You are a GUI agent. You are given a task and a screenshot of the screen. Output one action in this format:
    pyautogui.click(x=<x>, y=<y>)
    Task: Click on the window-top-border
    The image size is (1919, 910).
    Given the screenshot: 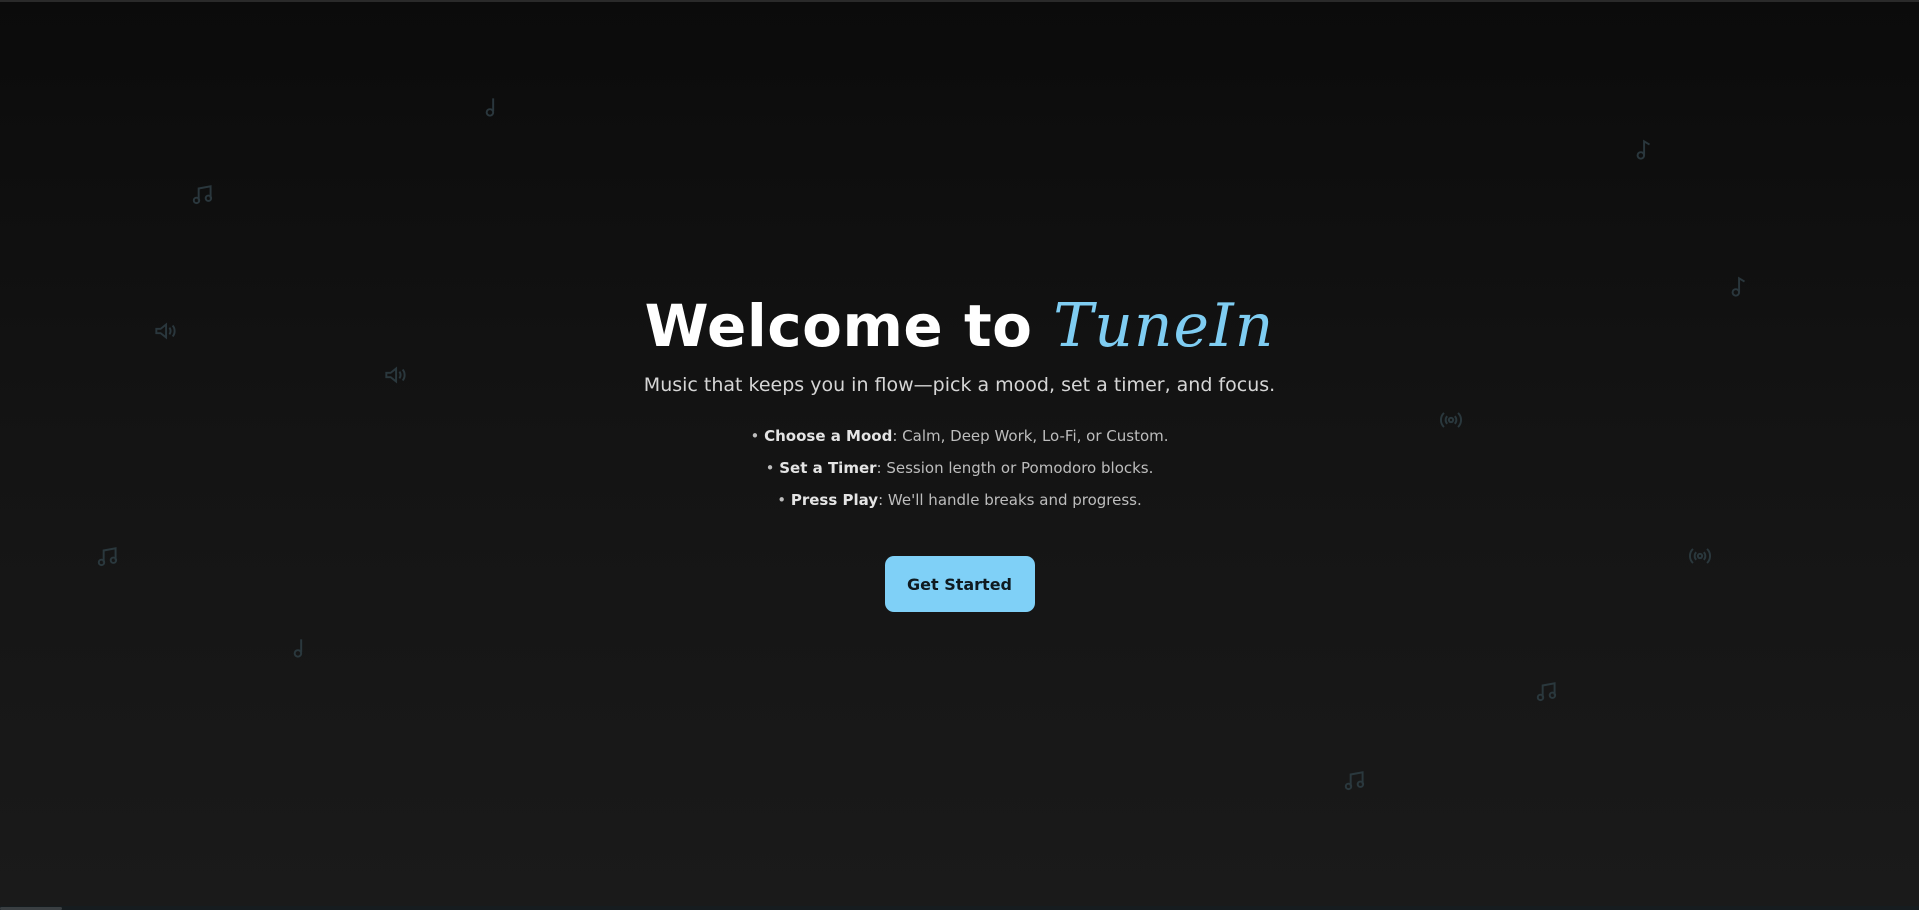 What is the action you would take?
    pyautogui.click(x=959, y=1)
    